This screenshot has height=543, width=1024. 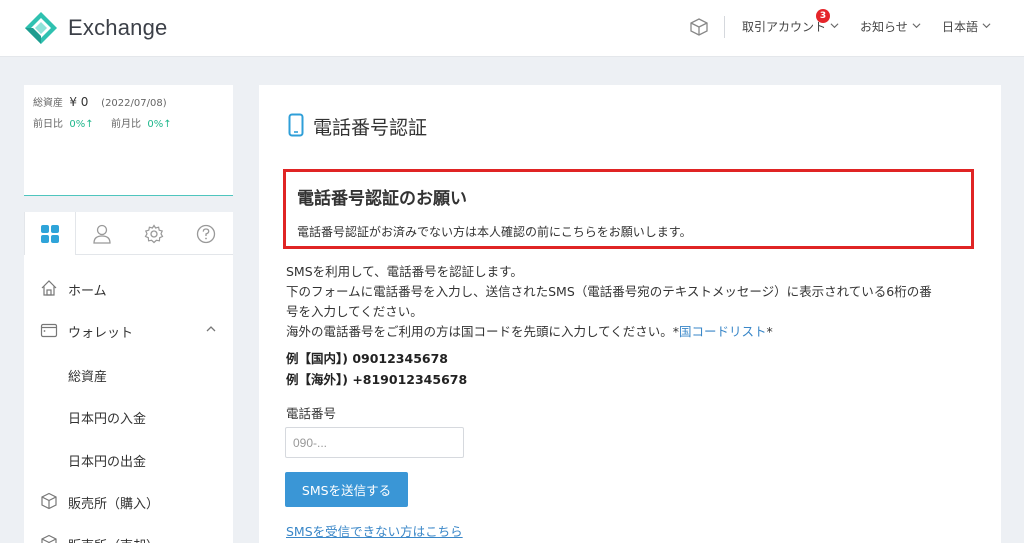 What do you see at coordinates (823, 16) in the screenshot?
I see `notification-badge: 3` at bounding box center [823, 16].